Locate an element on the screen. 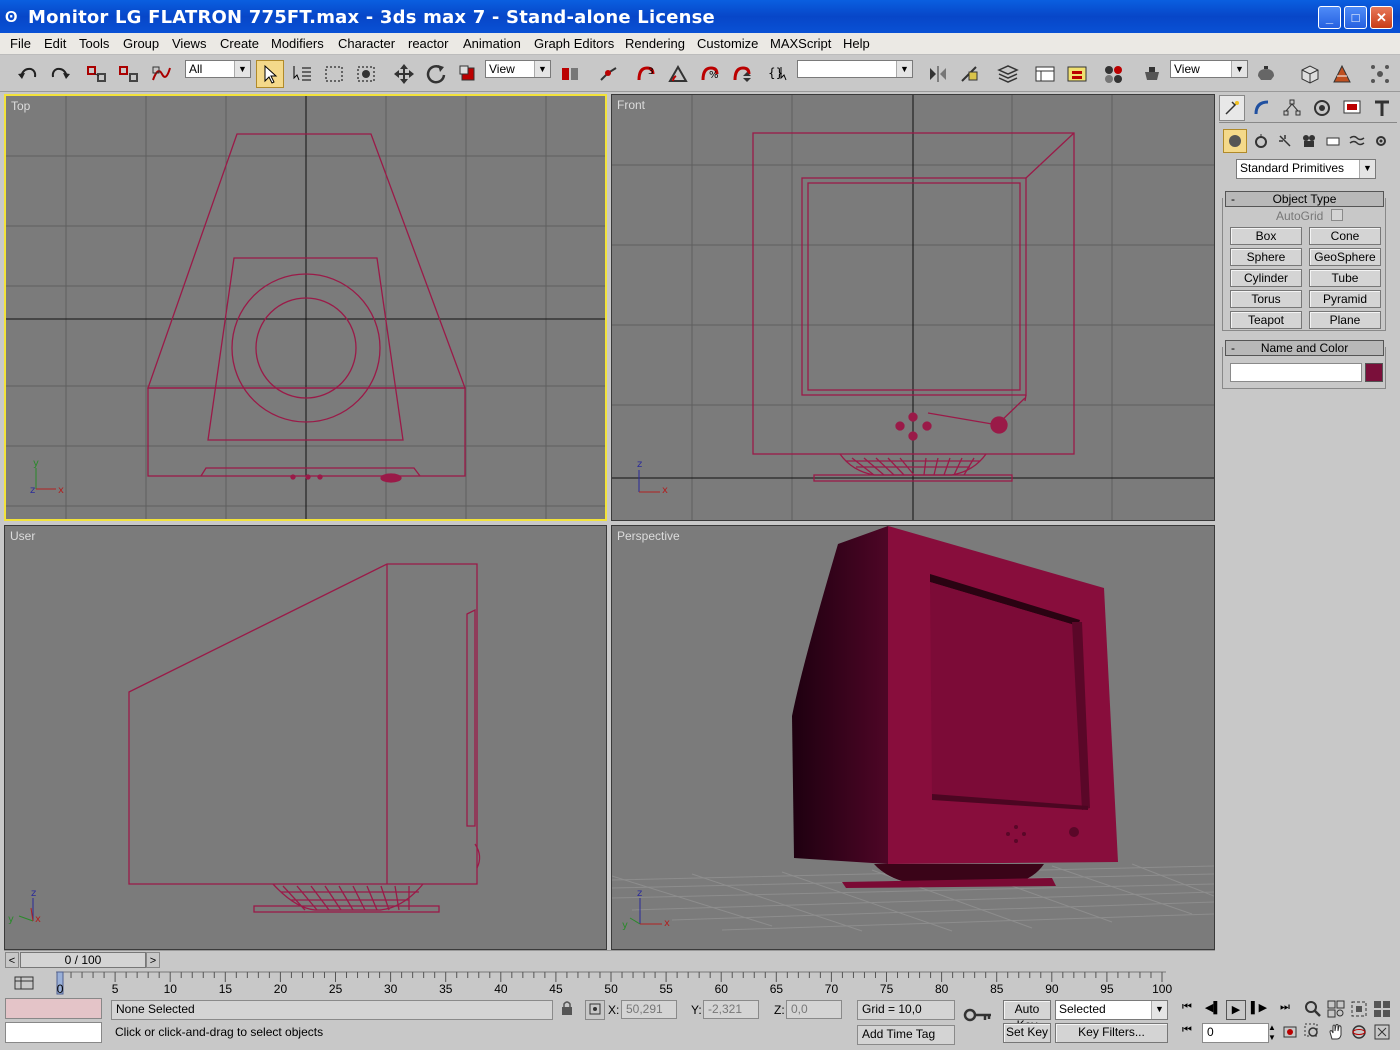  go-to-start-icon: ⏮ is located at coordinates (1187, 1010).